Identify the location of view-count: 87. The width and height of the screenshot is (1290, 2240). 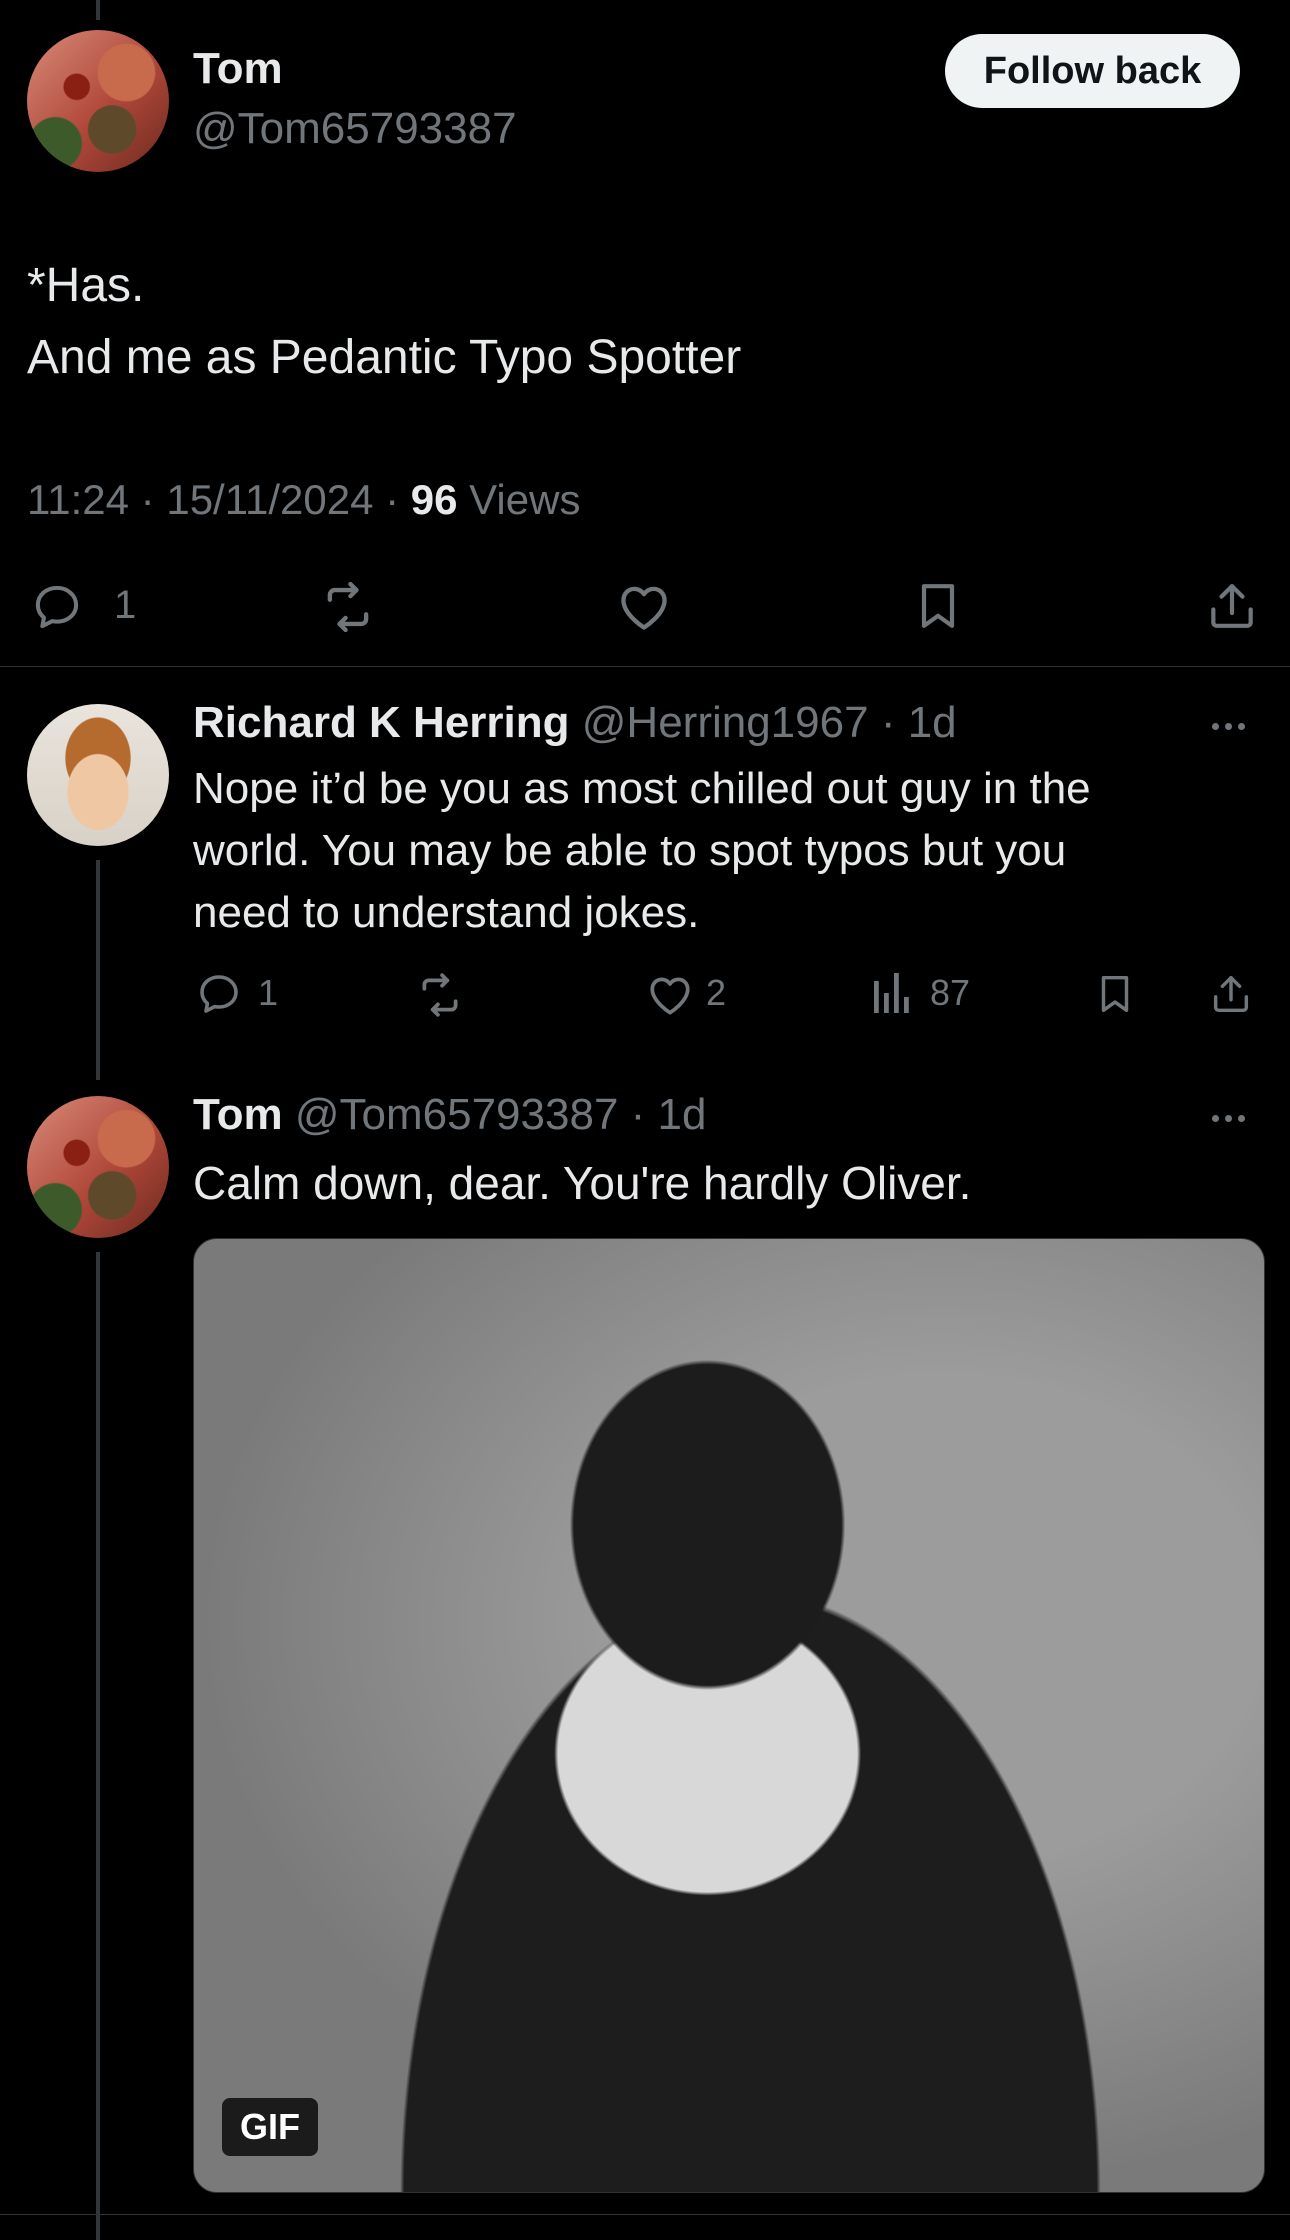
(950, 992).